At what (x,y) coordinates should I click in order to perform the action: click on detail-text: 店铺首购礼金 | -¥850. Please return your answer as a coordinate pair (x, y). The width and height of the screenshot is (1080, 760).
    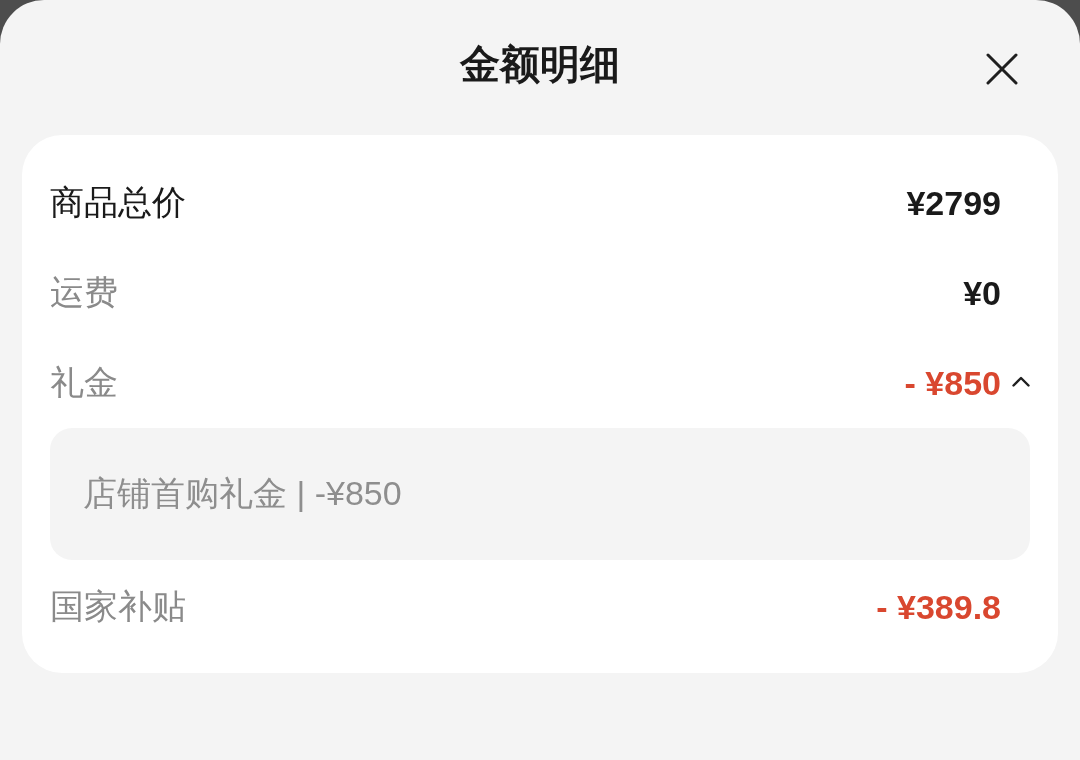
    Looking at the image, I should click on (243, 493).